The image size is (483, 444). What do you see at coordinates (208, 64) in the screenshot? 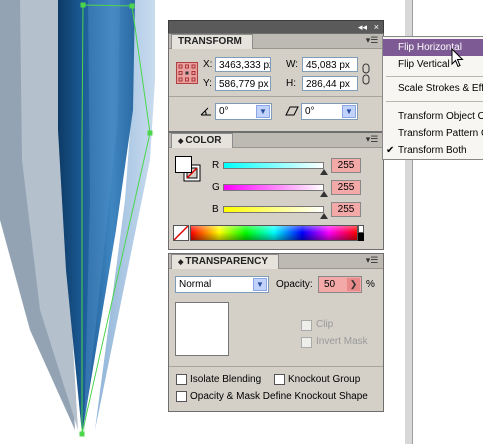
I see `x-label: X:` at bounding box center [208, 64].